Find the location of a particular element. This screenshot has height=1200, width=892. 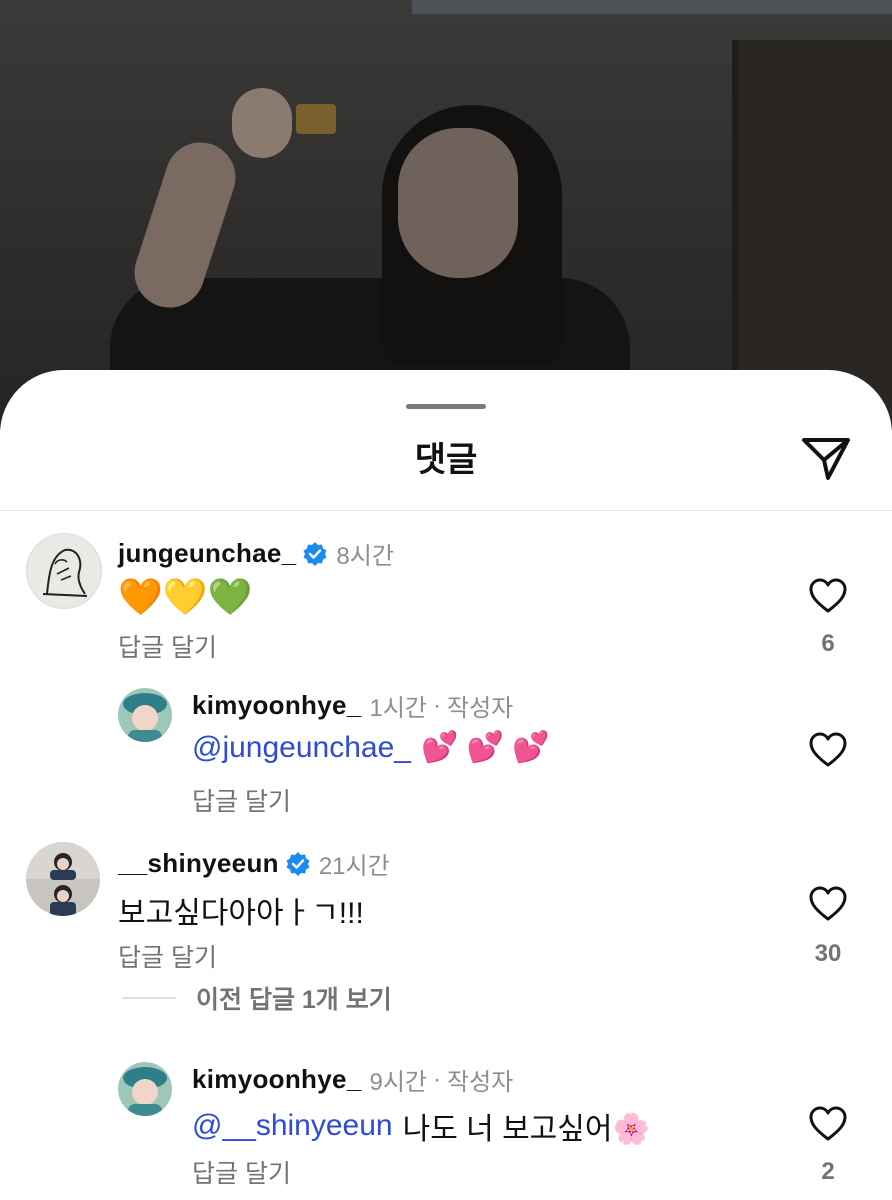

view-previous-label: 이전 답글 1개 보기 is located at coordinates (294, 1000).